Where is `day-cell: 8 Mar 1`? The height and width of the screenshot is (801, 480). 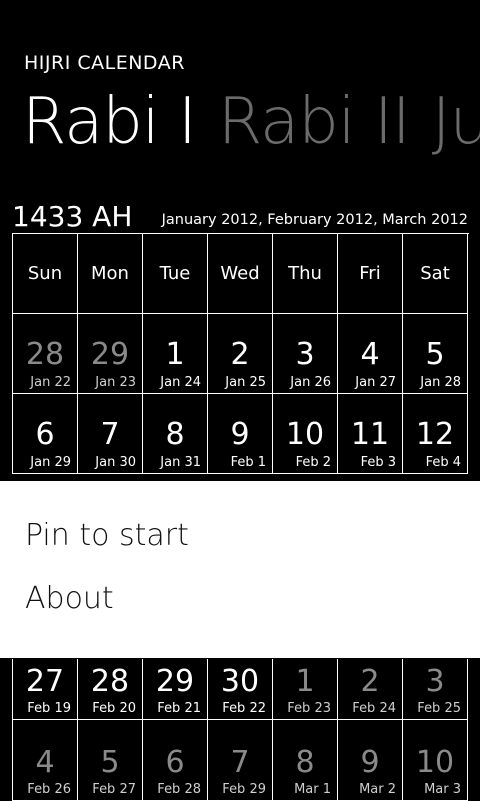
day-cell: 8 Mar 1 is located at coordinates (305, 760).